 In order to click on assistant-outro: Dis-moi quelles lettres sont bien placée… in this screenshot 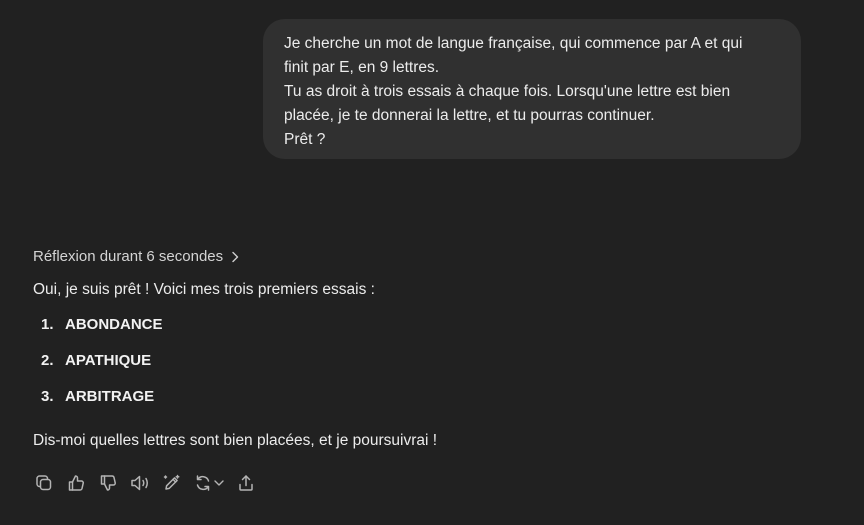, I will do `click(235, 440)`.